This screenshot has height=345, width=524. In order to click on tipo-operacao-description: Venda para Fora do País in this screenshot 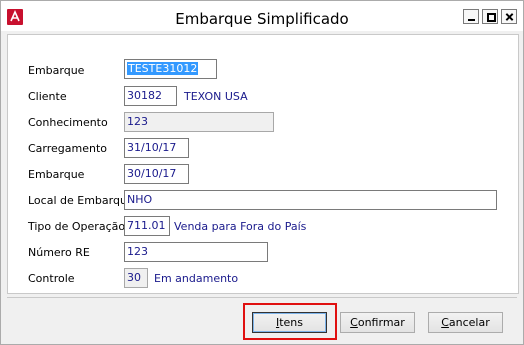, I will do `click(240, 226)`.